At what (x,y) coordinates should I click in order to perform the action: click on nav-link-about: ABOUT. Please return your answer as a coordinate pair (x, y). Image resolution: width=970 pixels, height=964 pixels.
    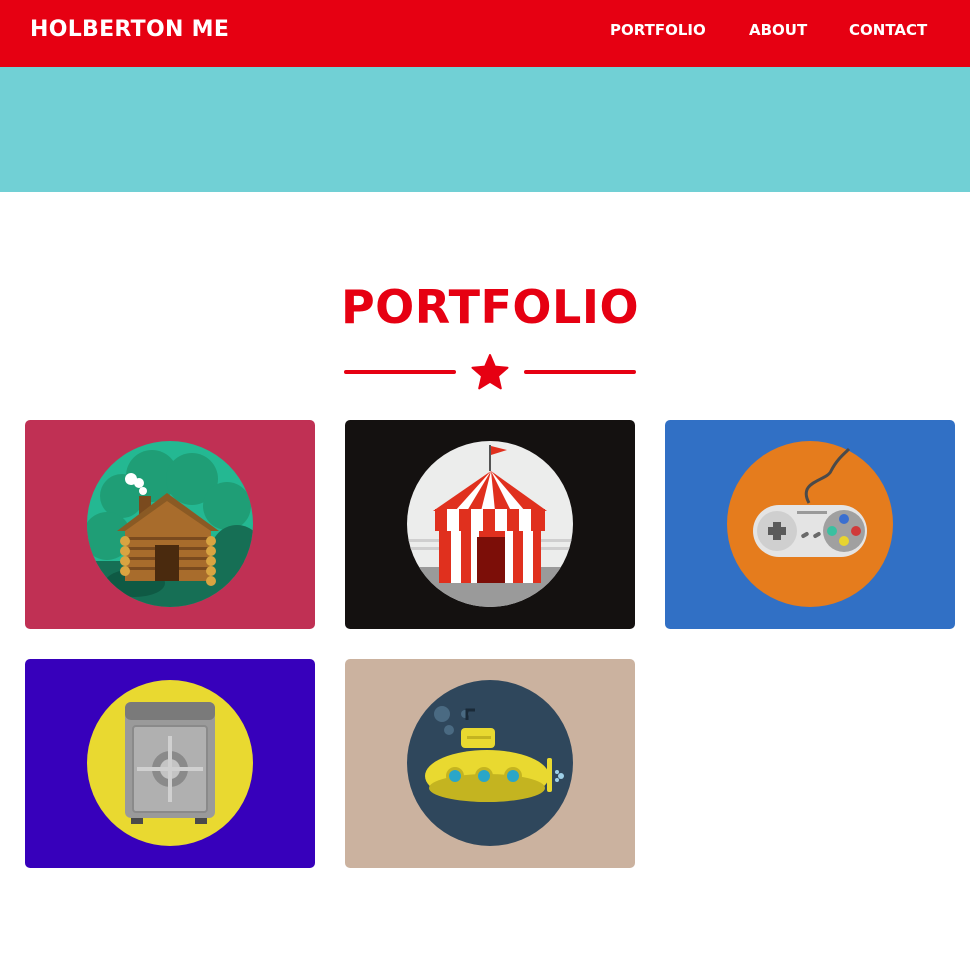
    Looking at the image, I should click on (778, 30).